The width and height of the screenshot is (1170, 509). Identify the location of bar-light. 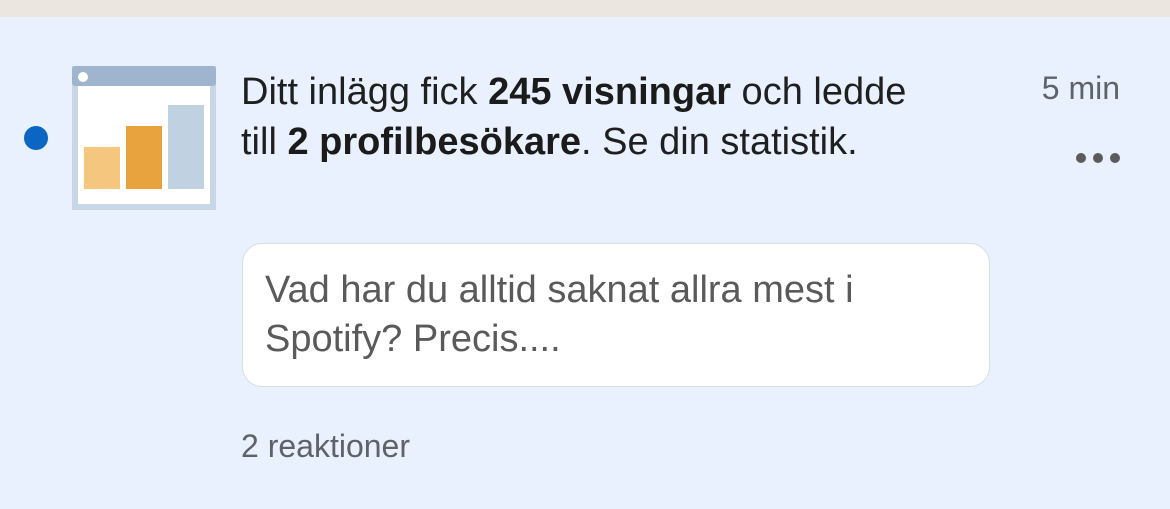
(102, 168).